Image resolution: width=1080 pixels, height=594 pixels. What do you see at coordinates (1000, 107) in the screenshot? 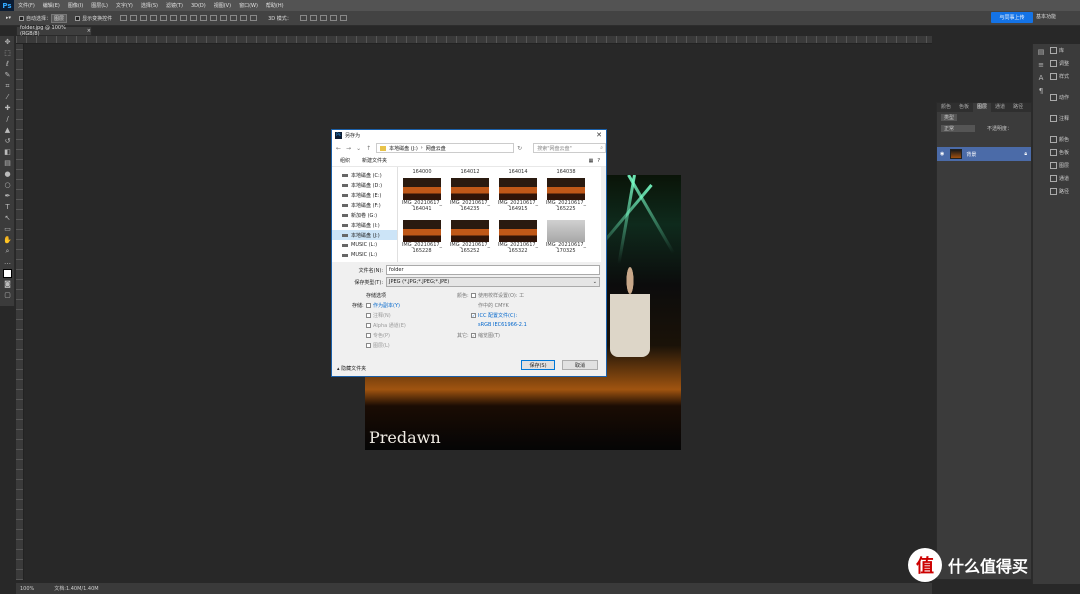
I see `tab-channels: 通道` at bounding box center [1000, 107].